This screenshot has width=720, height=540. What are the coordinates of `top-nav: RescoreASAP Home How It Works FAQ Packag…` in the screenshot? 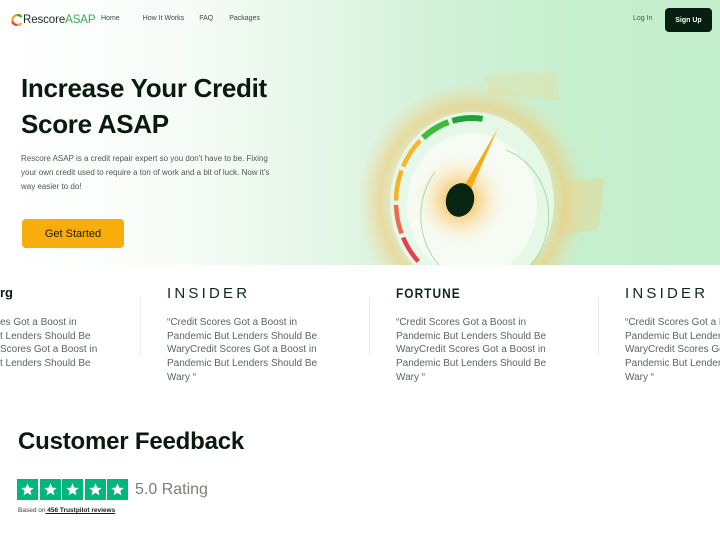 It's located at (360, 20).